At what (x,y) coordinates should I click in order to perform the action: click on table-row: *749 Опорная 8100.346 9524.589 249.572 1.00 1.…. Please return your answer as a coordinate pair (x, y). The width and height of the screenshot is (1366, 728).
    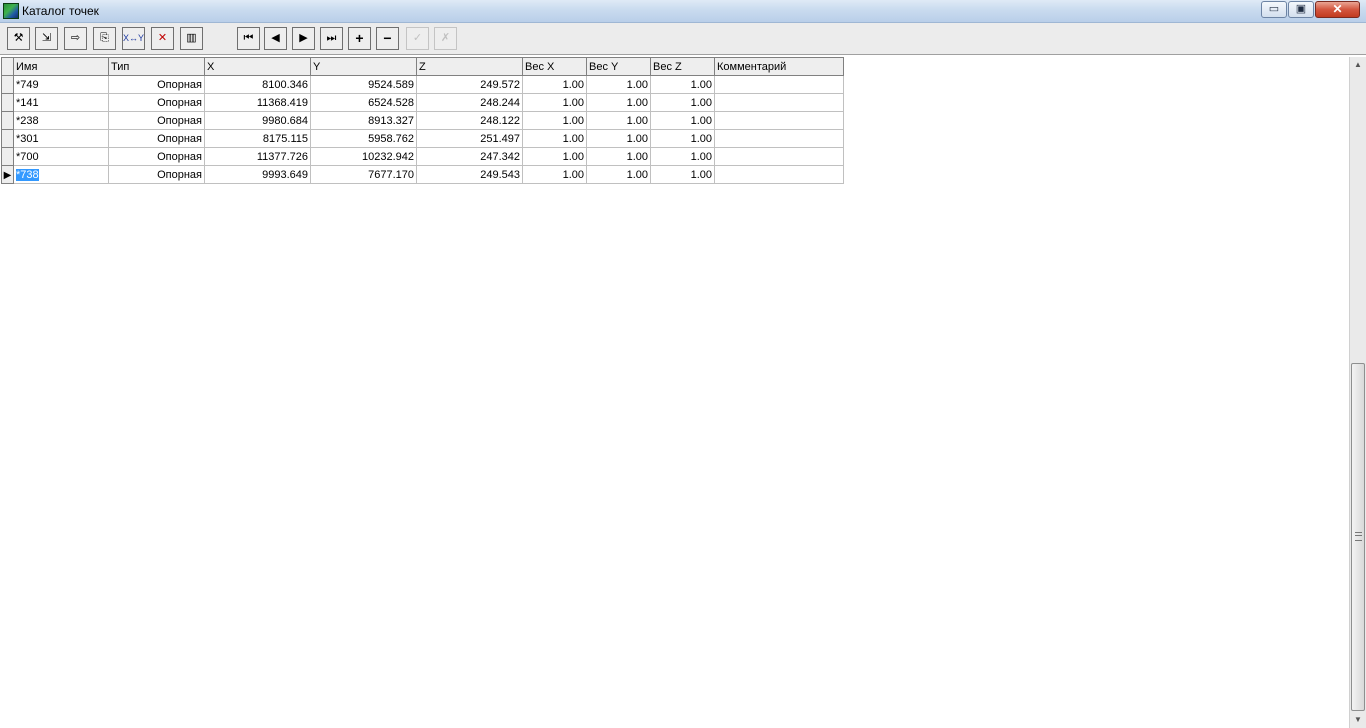
    Looking at the image, I should click on (422, 84).